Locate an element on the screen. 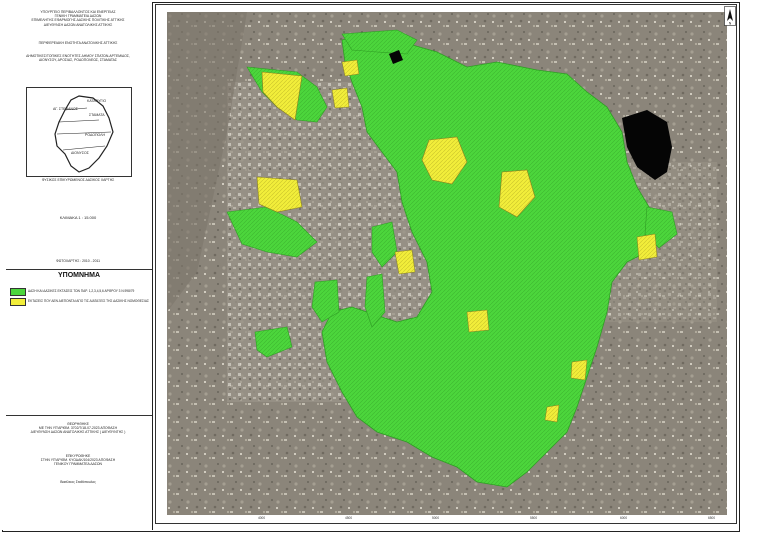  photo-date: ΦΩΤΟΧΑΡΤΗΣ : 2010 - 2011 is located at coordinates (78, 261).